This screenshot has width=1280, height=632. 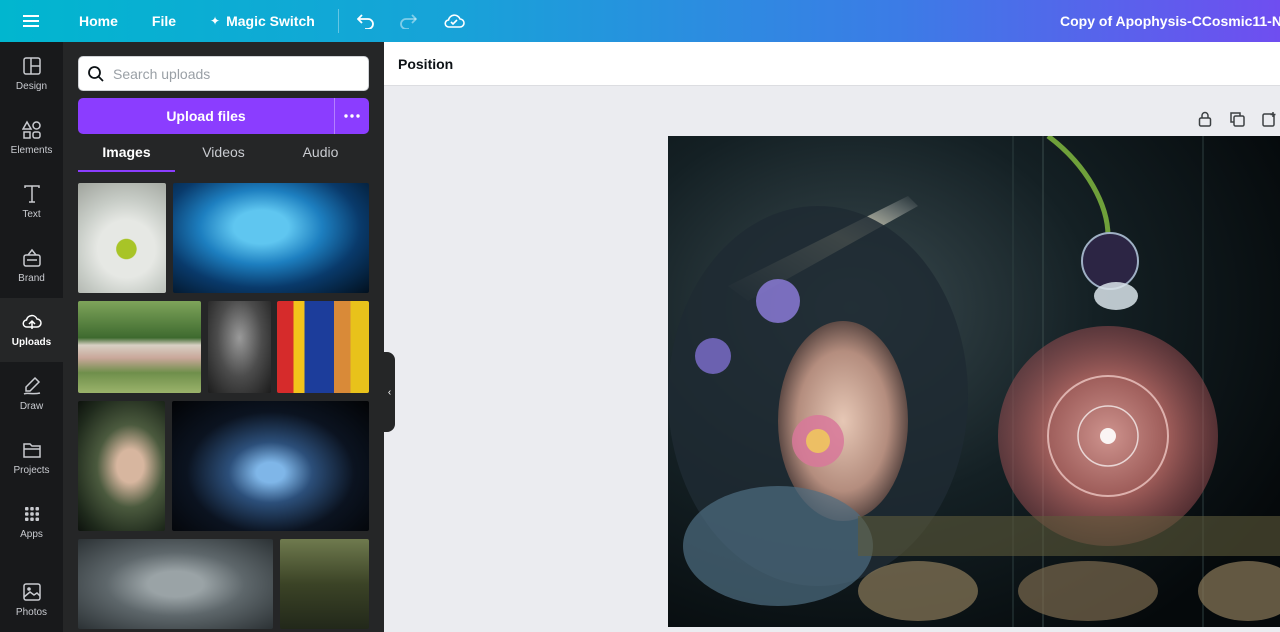 What do you see at coordinates (31, 86) in the screenshot?
I see `rail-label: Design` at bounding box center [31, 86].